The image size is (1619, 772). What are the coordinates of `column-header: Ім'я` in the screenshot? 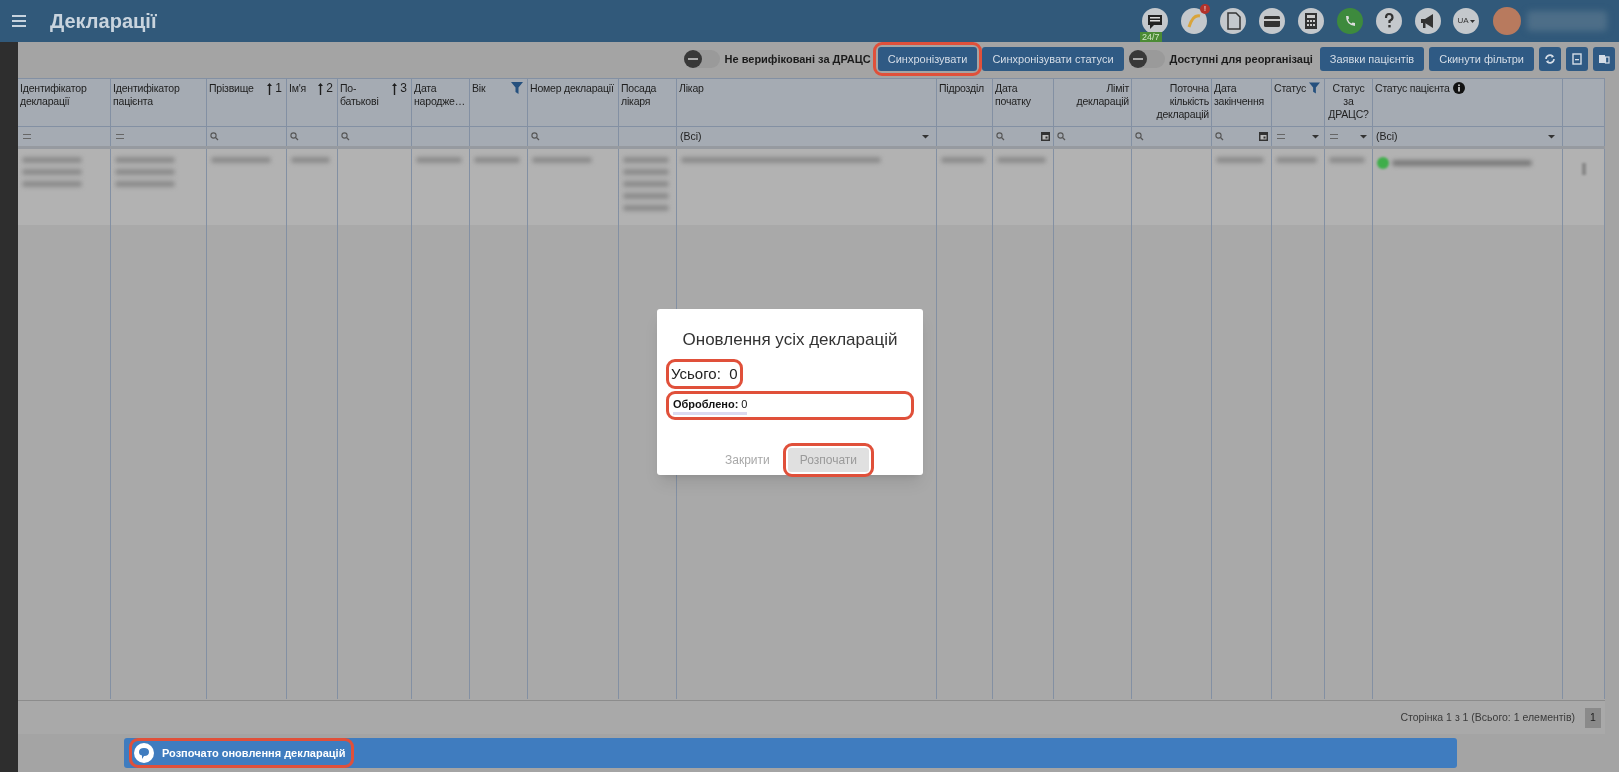 It's located at (302, 88).